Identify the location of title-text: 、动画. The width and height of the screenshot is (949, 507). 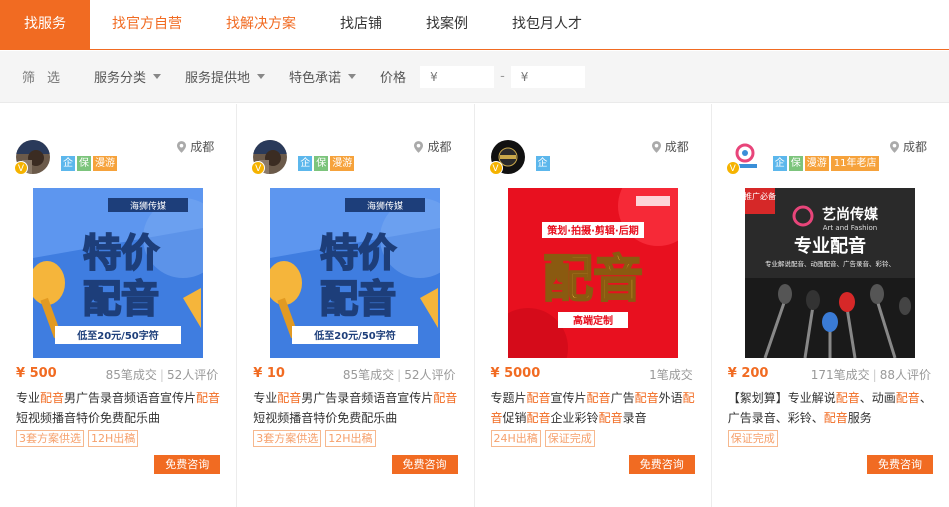
(877, 398).